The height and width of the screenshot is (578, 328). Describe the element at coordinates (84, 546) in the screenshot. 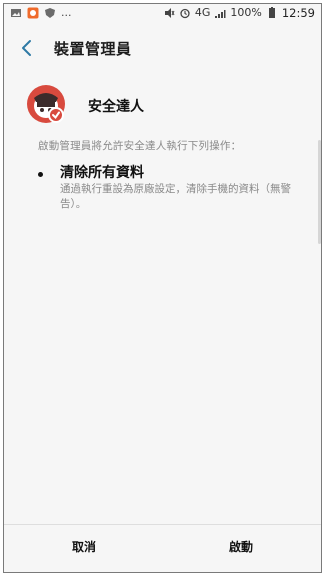

I see `cancel-button: 取消` at that location.